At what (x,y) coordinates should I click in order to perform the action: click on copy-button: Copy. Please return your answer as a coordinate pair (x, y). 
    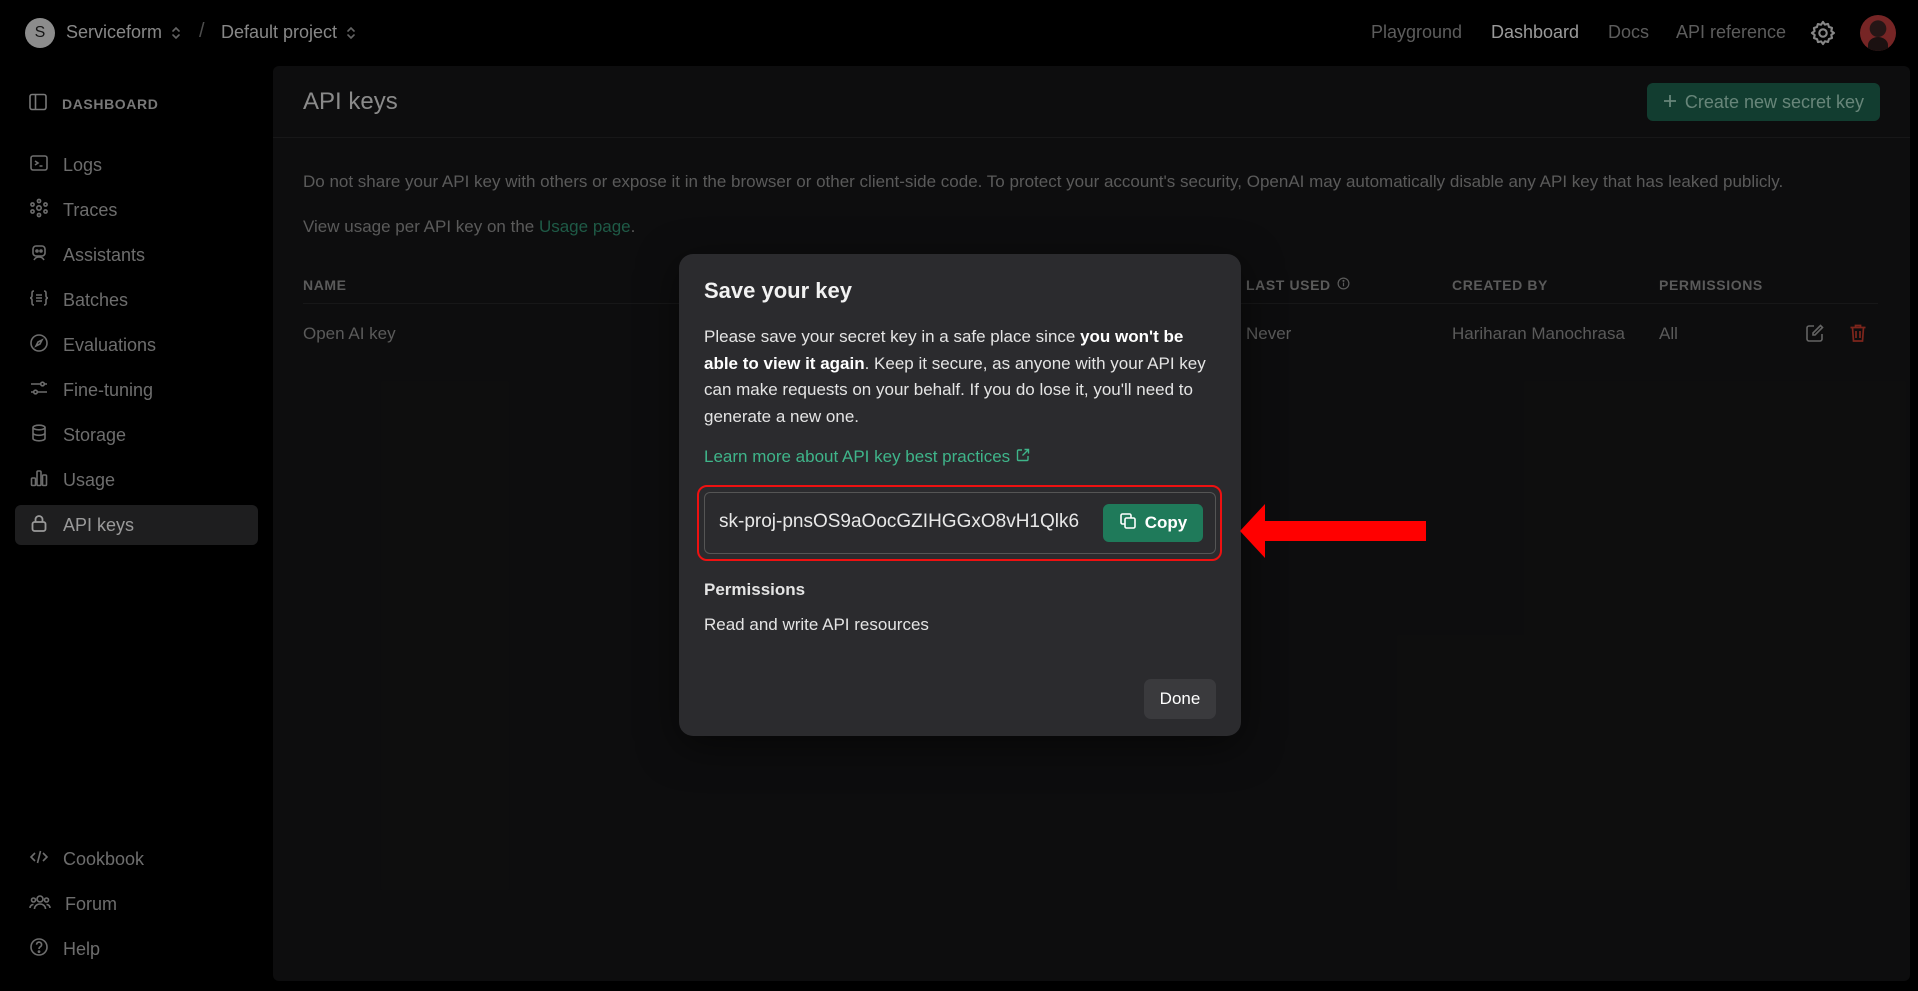
    Looking at the image, I should click on (1153, 523).